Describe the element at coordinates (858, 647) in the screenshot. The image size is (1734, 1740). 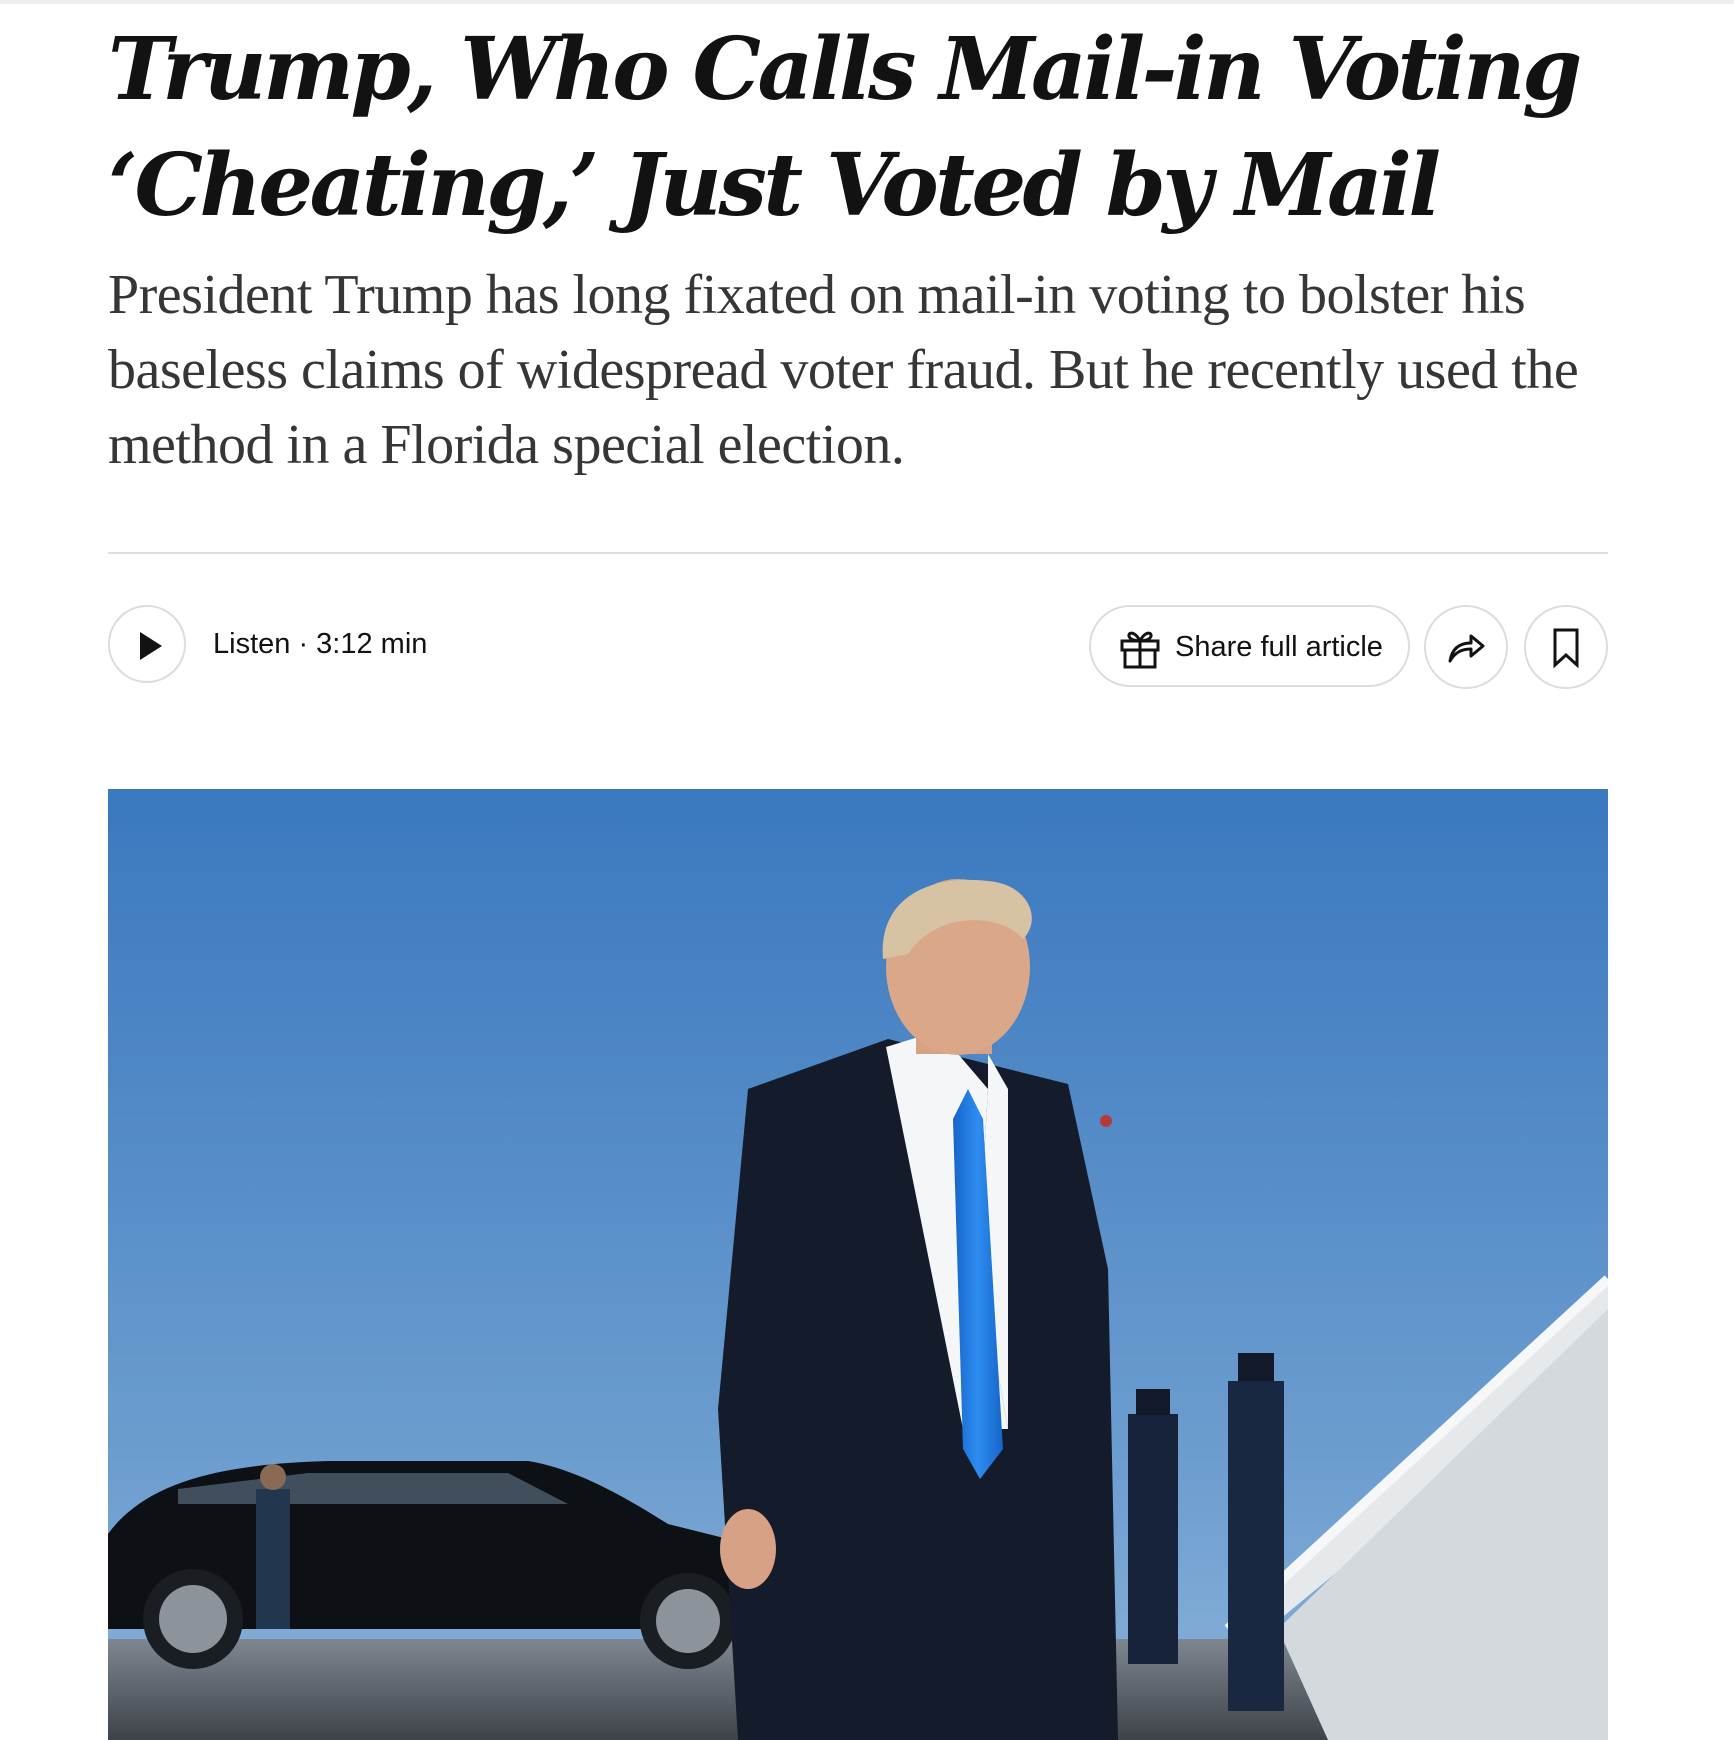
I see `article-toolbar: Listen · 3:12 min Share full article` at that location.